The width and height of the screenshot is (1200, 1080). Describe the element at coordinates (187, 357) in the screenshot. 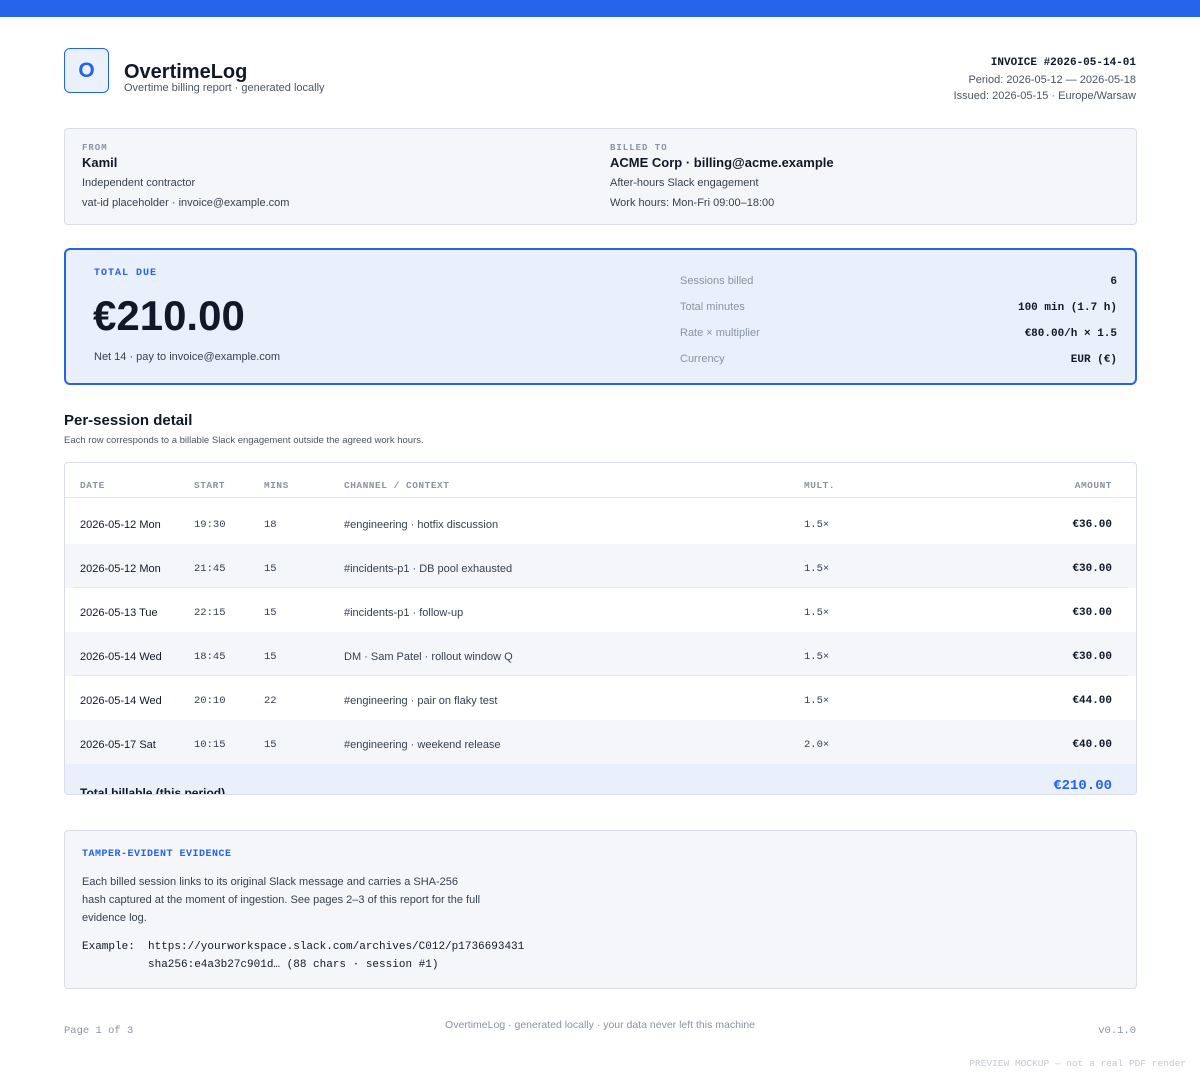

I see `payment-terms: Net 14 · pay to invoice@example.com` at that location.